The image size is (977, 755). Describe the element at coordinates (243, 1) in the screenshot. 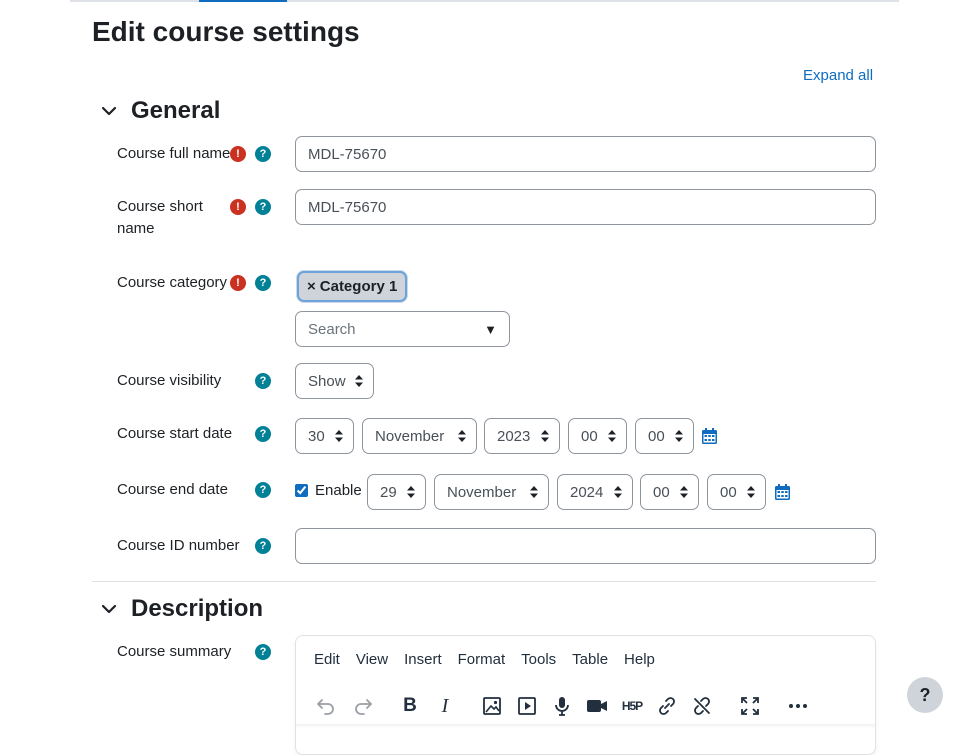

I see `active-tab-indicator` at that location.